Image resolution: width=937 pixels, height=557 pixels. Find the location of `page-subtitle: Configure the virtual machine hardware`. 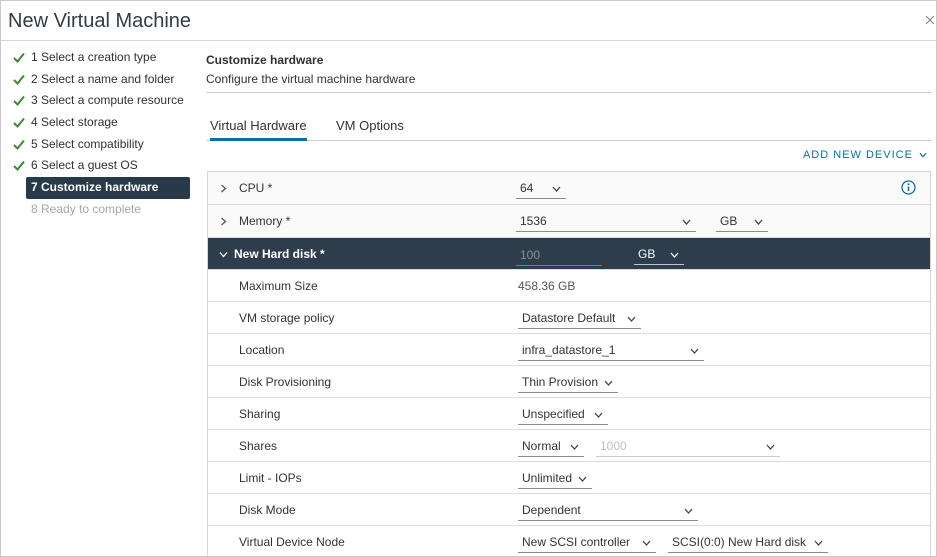

page-subtitle: Configure the virtual machine hardware is located at coordinates (569, 82).